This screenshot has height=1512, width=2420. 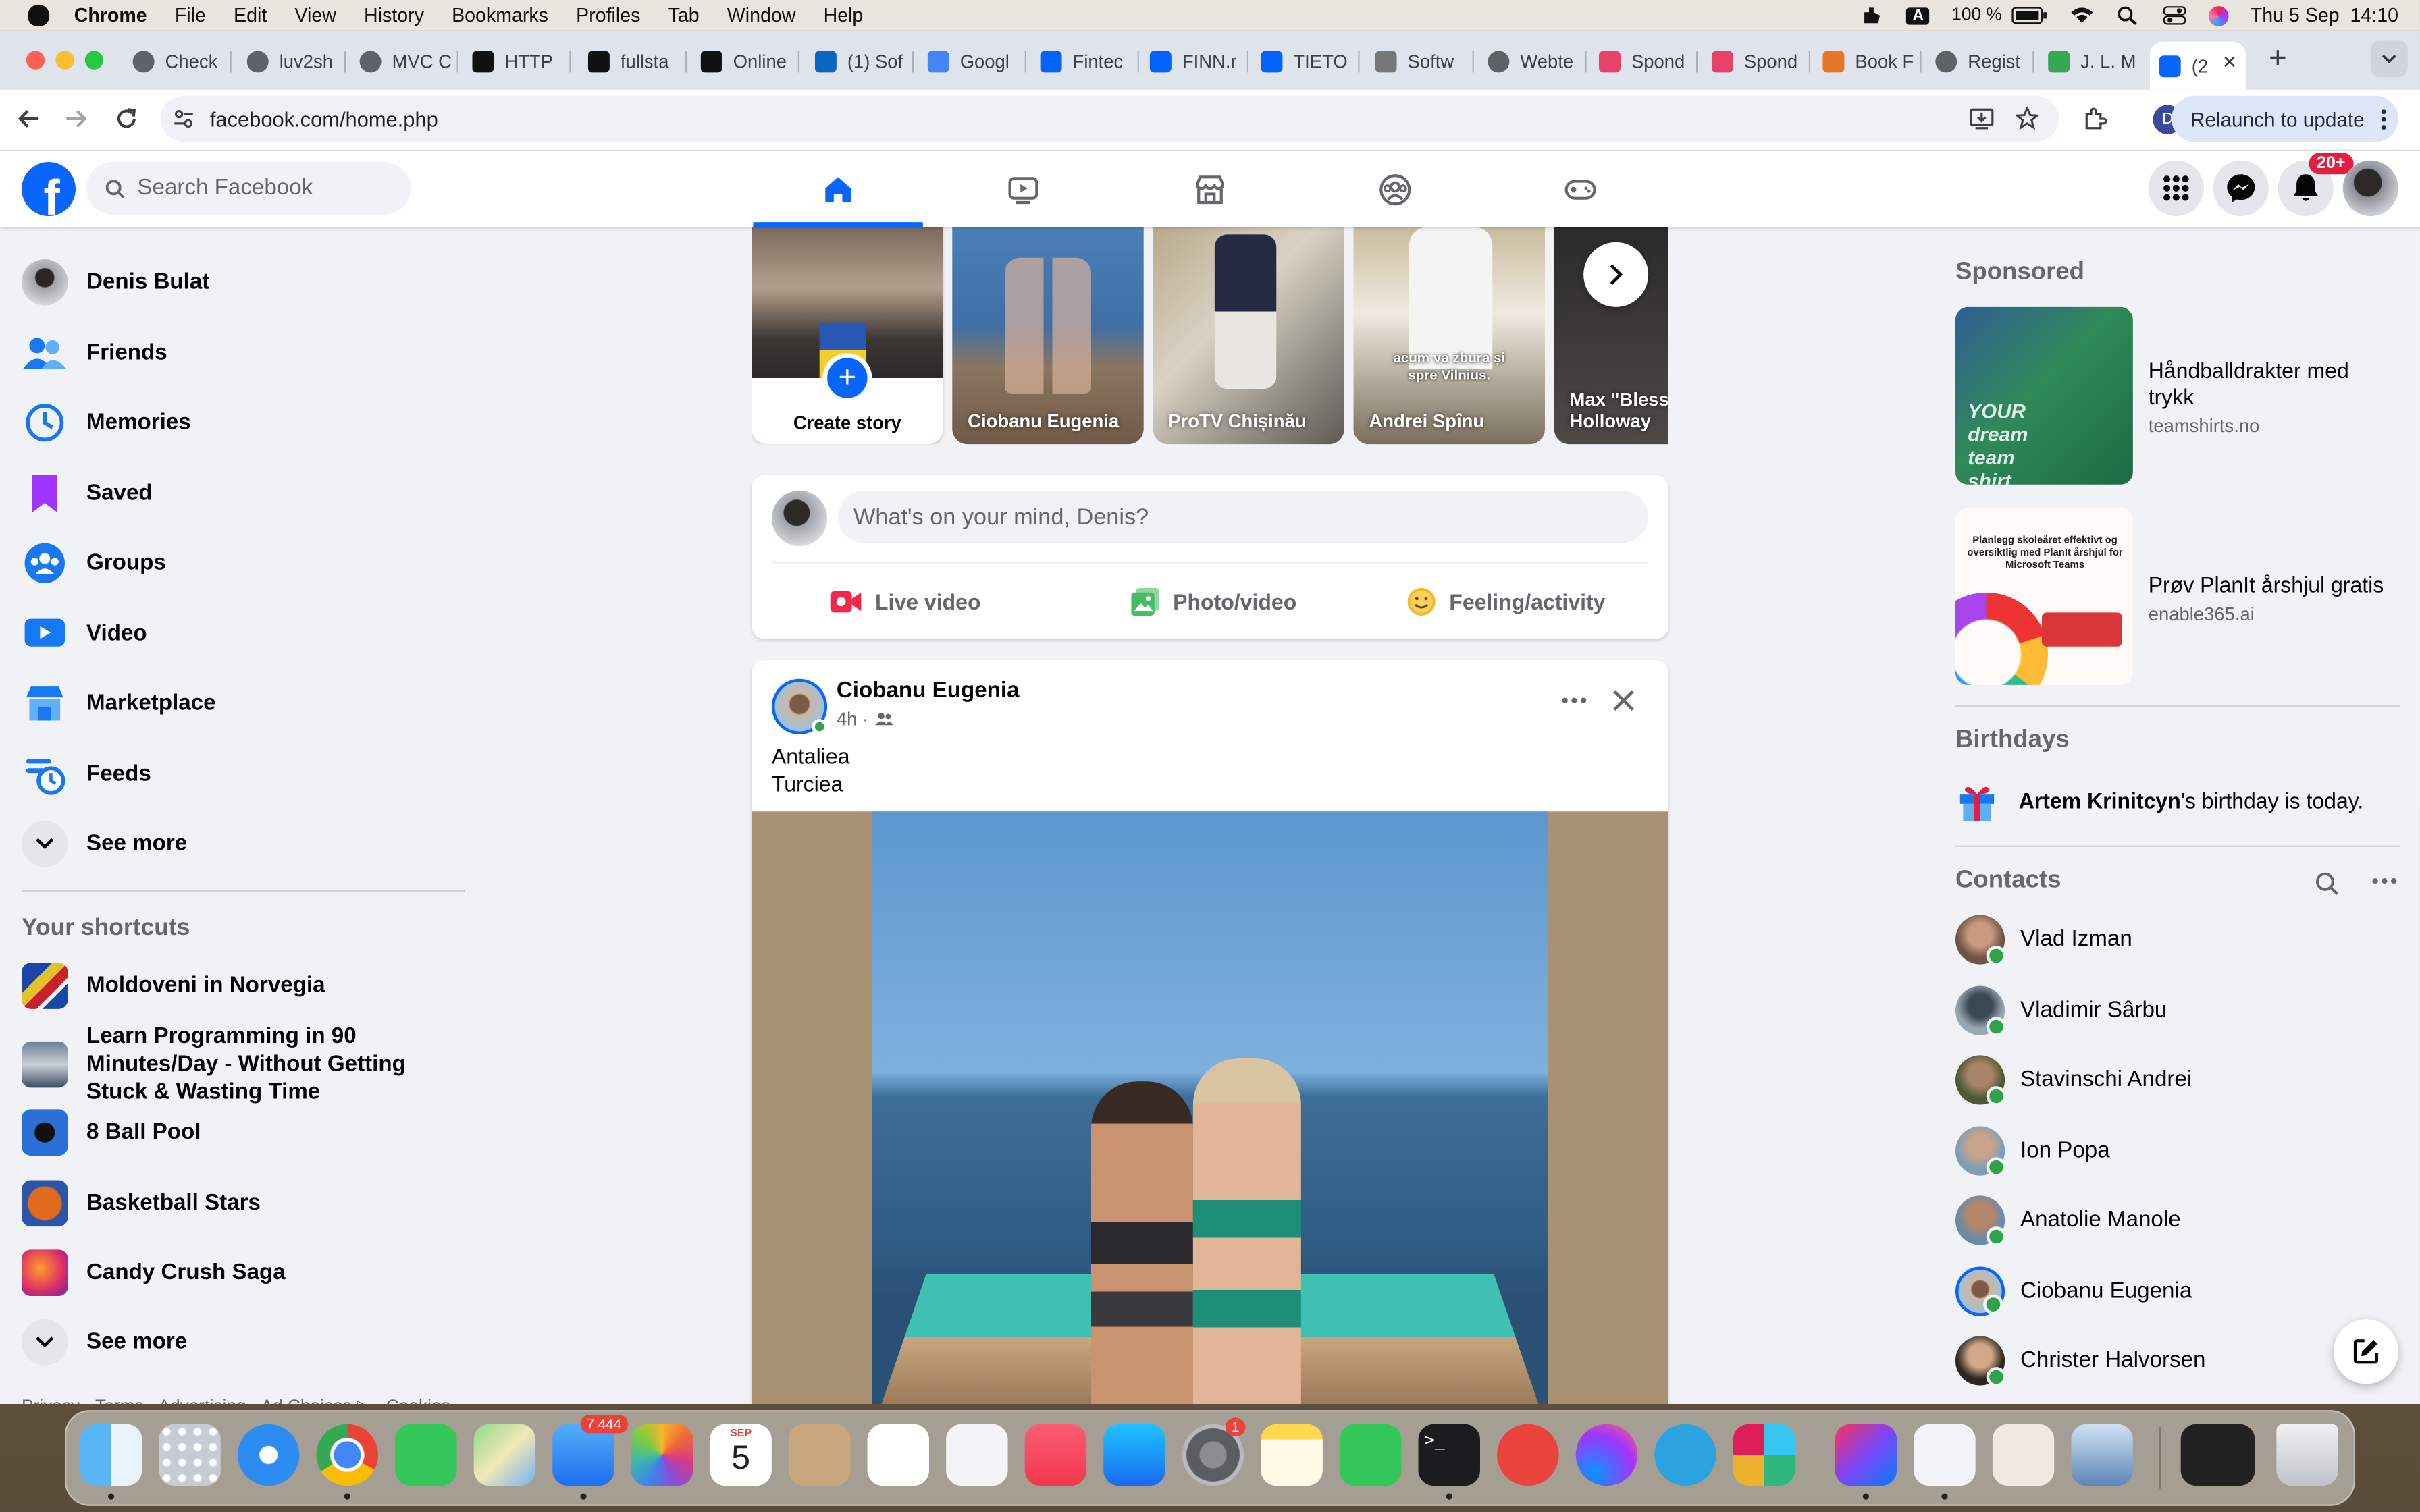 I want to click on post-photo, so click(x=1210, y=1107).